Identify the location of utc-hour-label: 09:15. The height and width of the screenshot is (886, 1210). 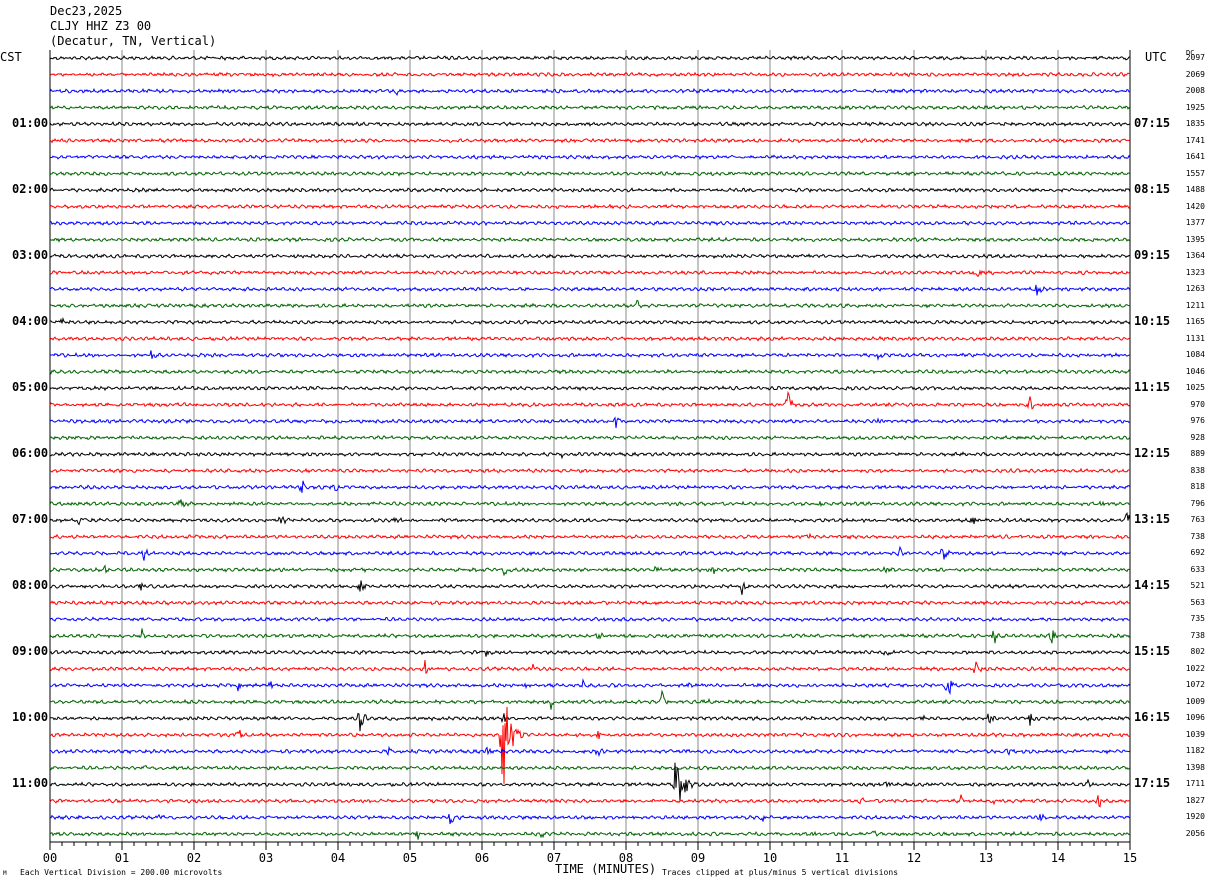
(1152, 255).